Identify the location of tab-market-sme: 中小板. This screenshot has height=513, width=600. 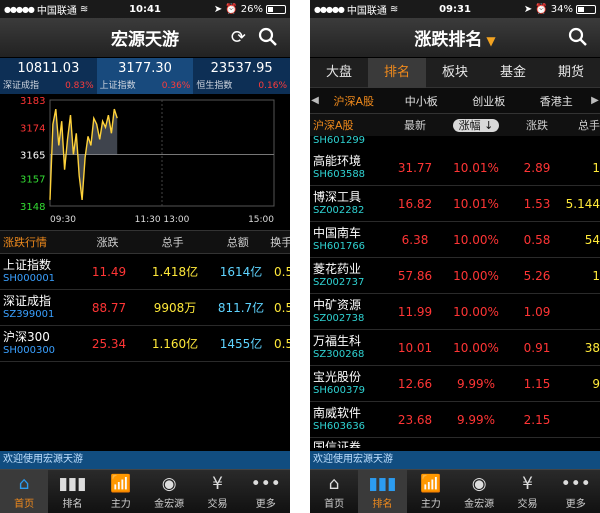
(422, 101).